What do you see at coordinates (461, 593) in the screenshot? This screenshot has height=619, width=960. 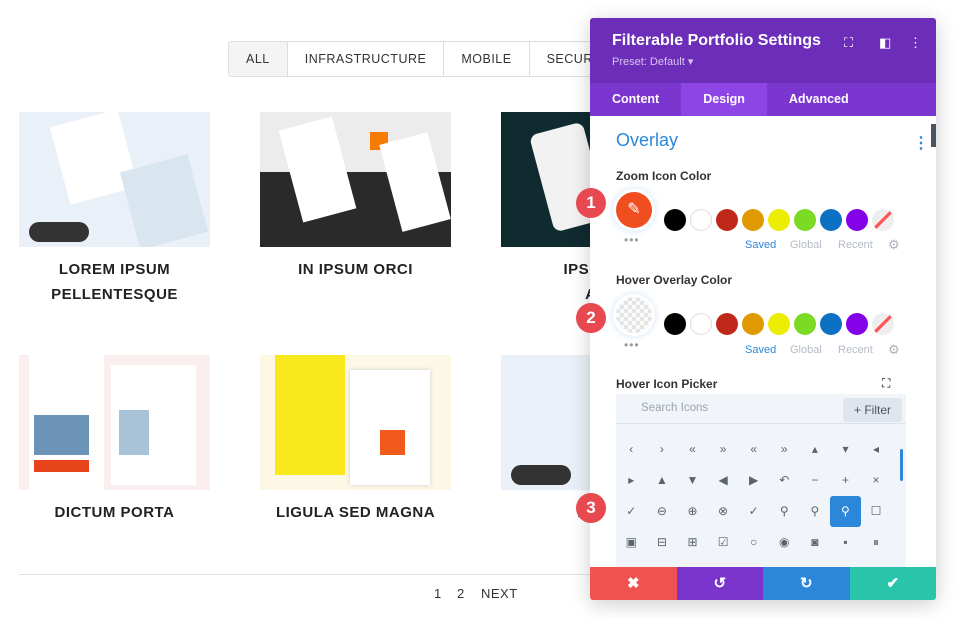 I see `page-2-link: 2` at bounding box center [461, 593].